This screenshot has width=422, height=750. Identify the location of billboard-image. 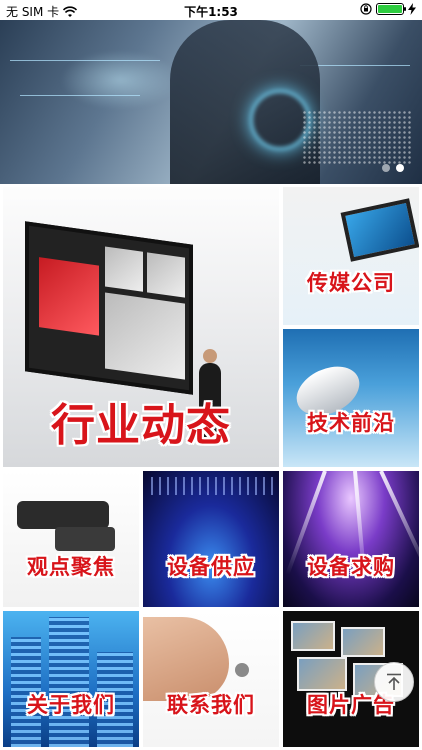
(109, 308).